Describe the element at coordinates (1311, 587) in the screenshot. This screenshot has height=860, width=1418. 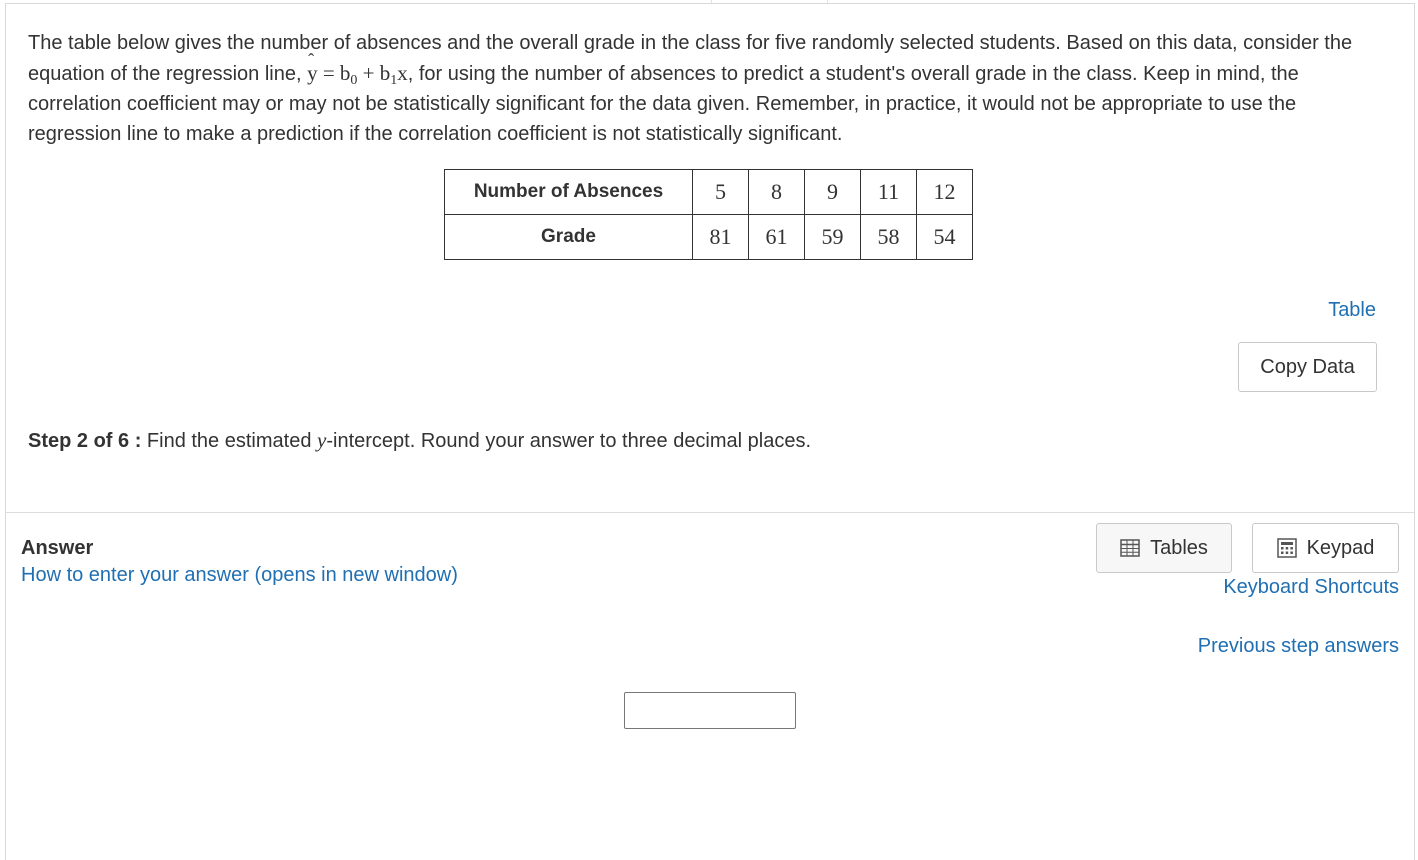
I see `keyboard-shortcuts-link: Keyboard Shortcuts` at that location.